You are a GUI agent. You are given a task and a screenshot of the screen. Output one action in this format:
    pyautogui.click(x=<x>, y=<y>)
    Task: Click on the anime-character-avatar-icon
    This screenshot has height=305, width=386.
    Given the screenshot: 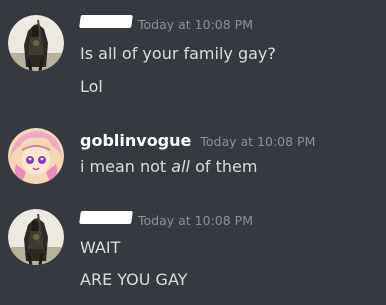 What is the action you would take?
    pyautogui.click(x=36, y=156)
    